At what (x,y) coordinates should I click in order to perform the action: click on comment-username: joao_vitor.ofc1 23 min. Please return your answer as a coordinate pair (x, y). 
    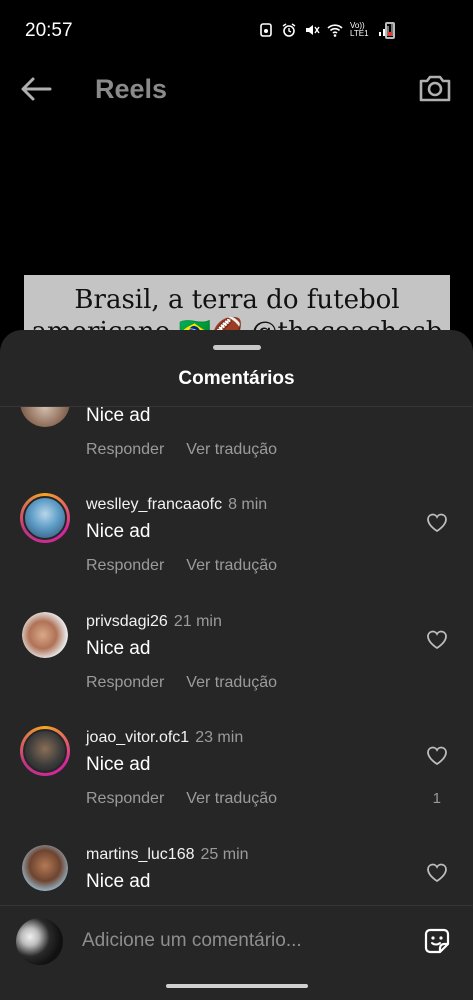
    Looking at the image, I should click on (164, 738).